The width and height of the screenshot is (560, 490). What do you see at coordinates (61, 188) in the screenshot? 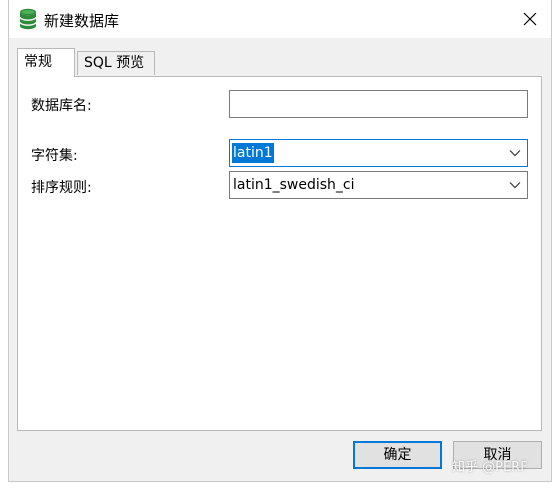
I see `collation-label: 排序规则:` at bounding box center [61, 188].